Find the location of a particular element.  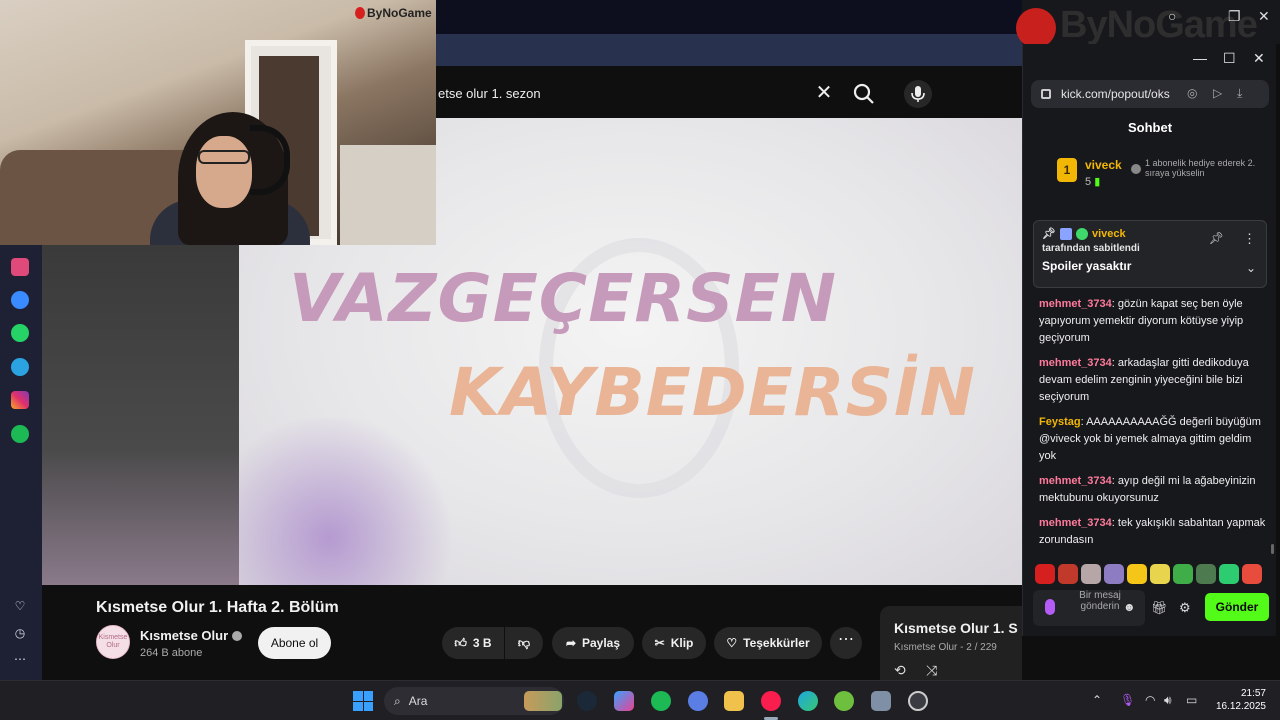

window-minimize-icon: ○ is located at coordinates (1172, 16).